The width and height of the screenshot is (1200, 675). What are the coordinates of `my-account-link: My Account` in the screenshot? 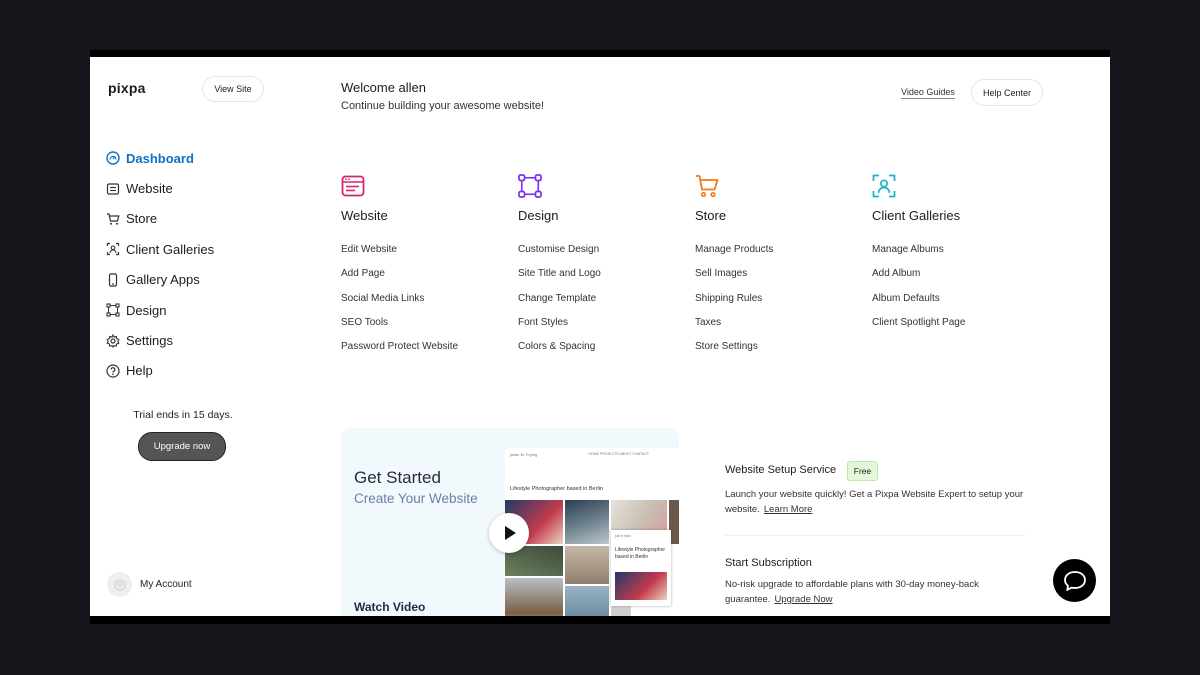 It's located at (149, 584).